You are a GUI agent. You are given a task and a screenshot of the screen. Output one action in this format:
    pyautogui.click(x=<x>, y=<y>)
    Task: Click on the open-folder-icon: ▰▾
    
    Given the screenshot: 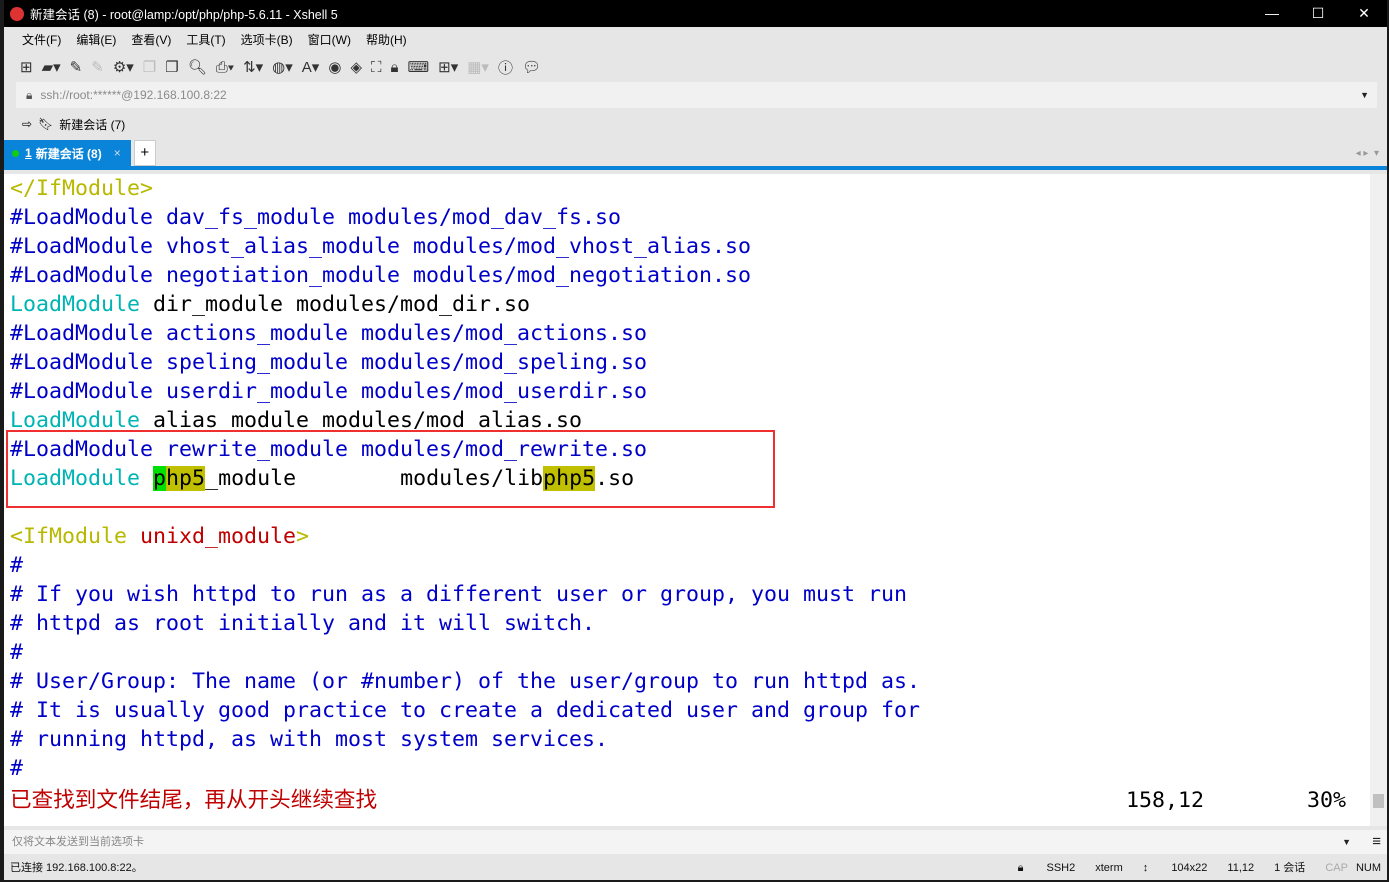 What is the action you would take?
    pyautogui.click(x=51, y=67)
    